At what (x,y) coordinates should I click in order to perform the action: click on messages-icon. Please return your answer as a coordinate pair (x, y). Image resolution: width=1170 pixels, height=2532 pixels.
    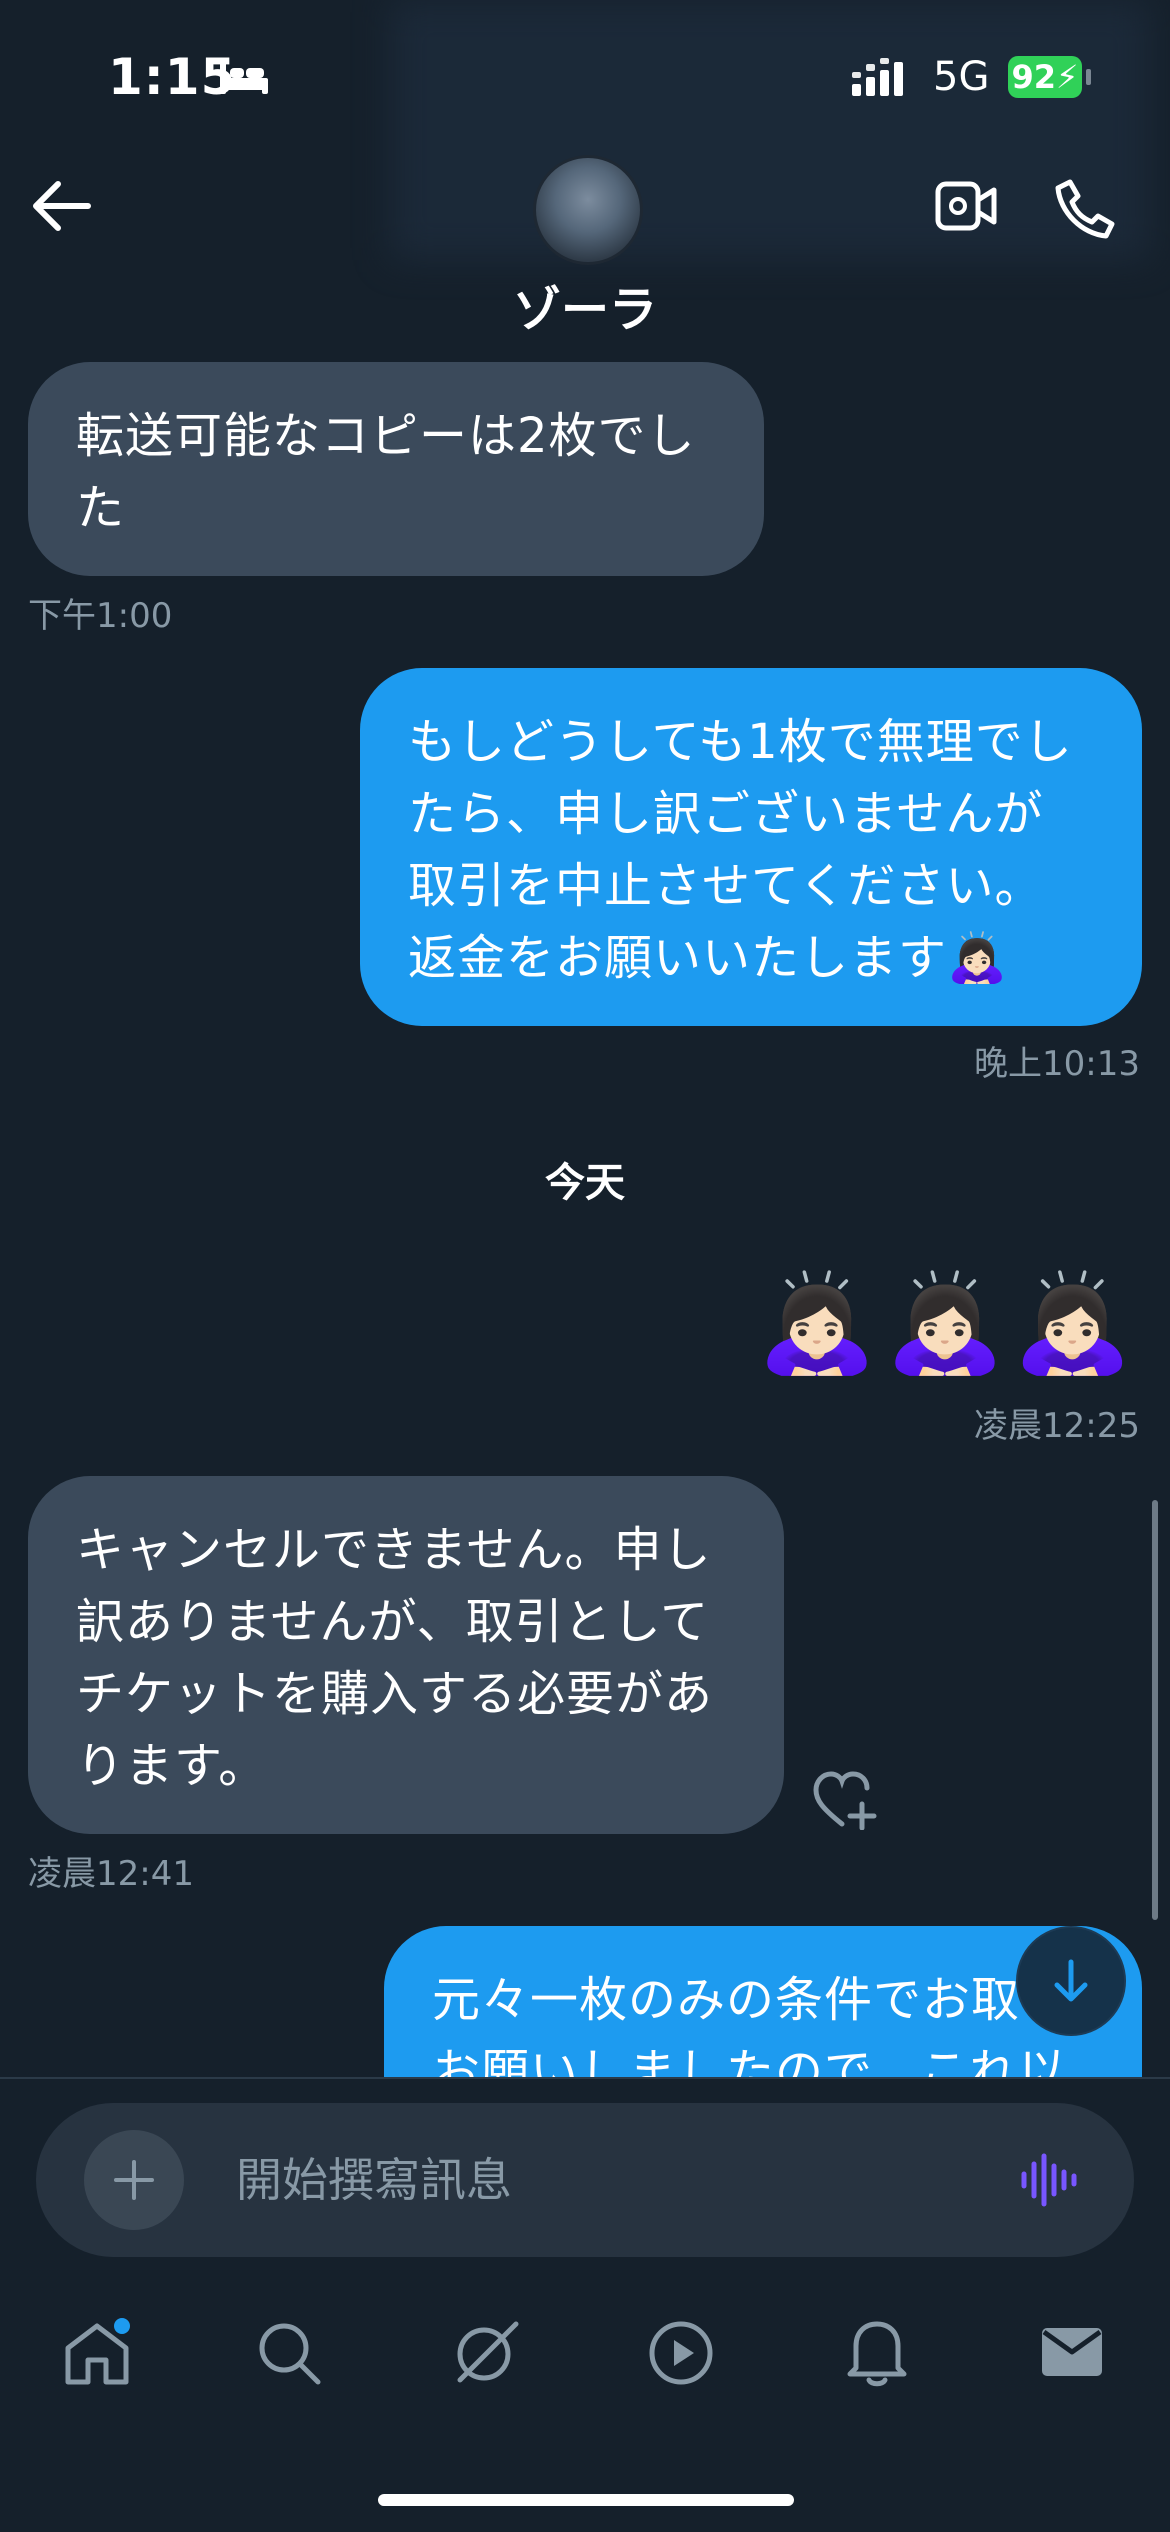
    Looking at the image, I should click on (1072, 2352).